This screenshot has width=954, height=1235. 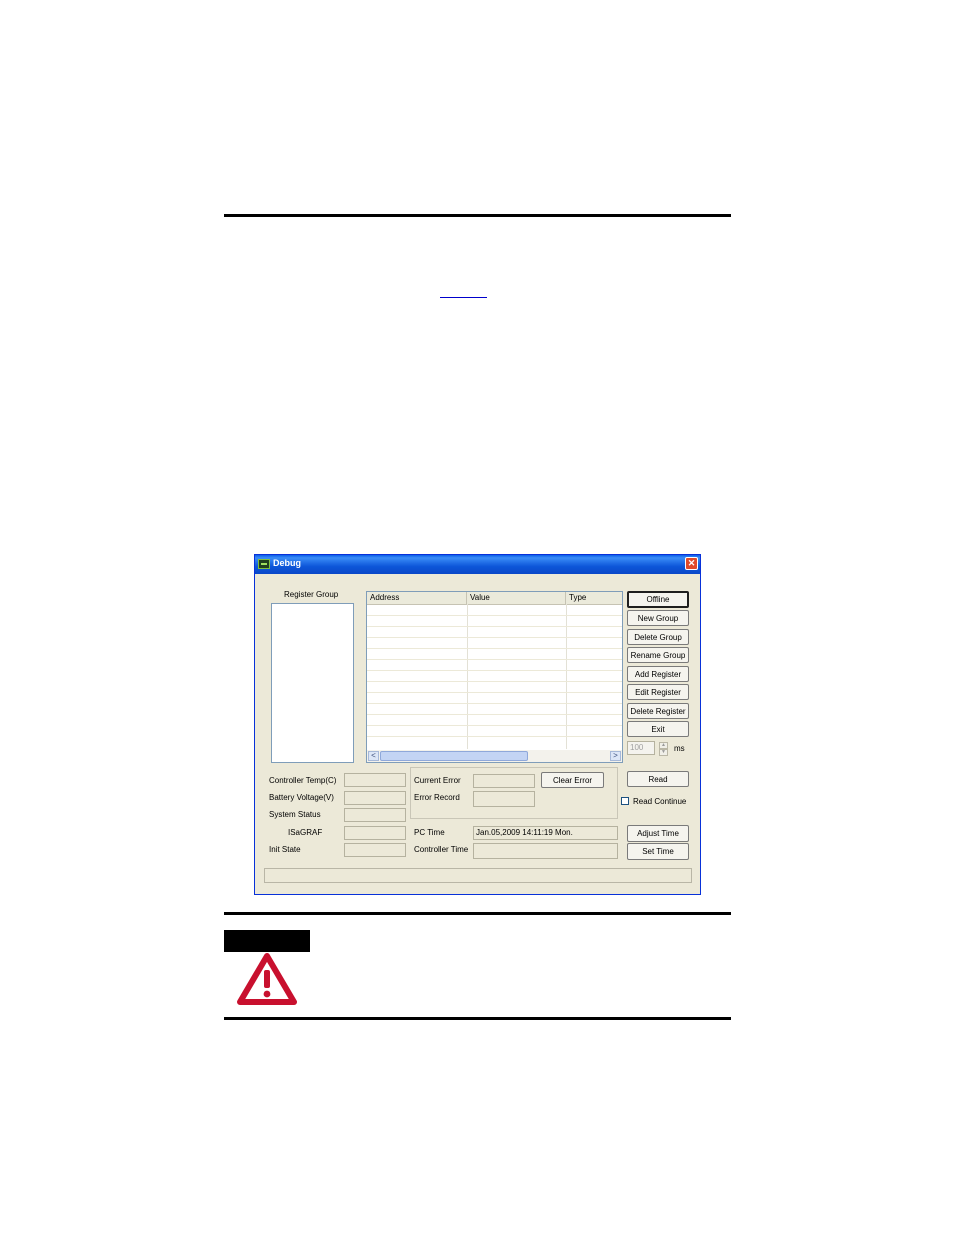 I want to click on offline-button: Offline, so click(x=658, y=599).